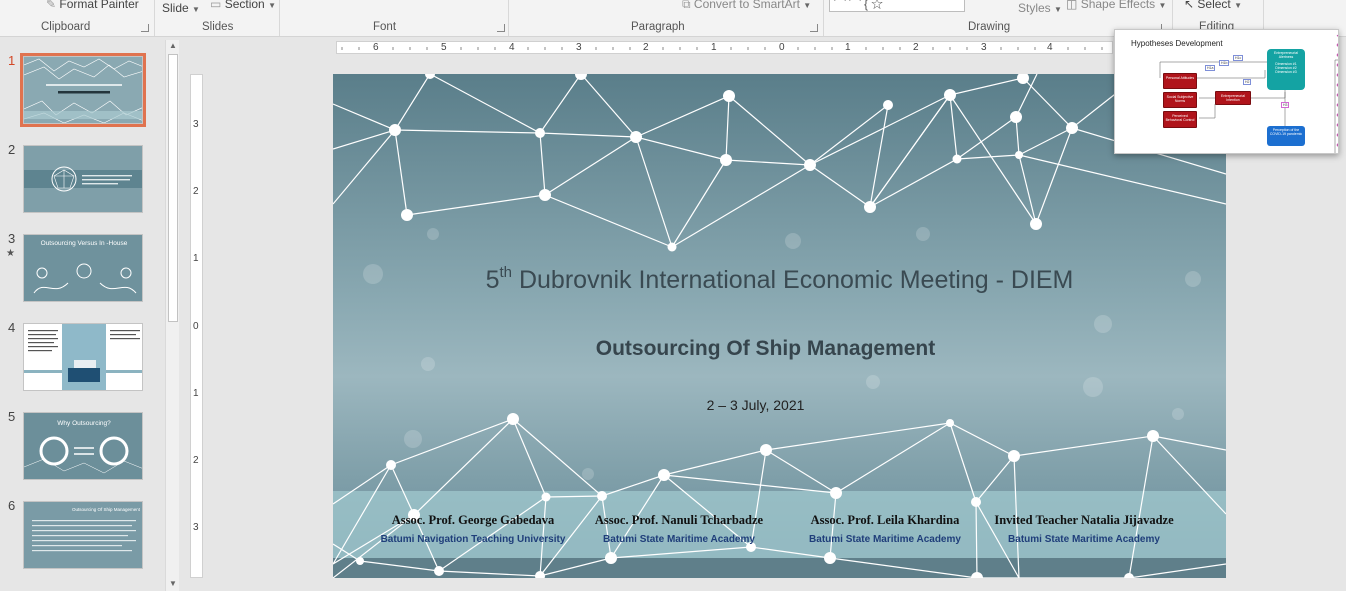 The height and width of the screenshot is (591, 1346). Describe the element at coordinates (989, 27) in the screenshot. I see `drawing-group-label: Drawing` at that location.